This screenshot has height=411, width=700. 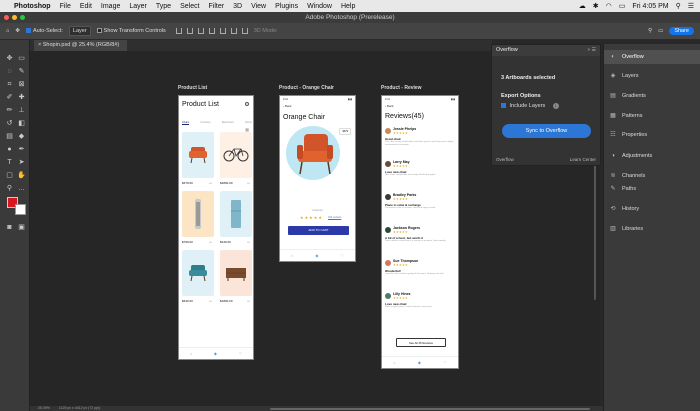 I want to click on panel-channels: ≋ Channels, so click(x=652, y=176).